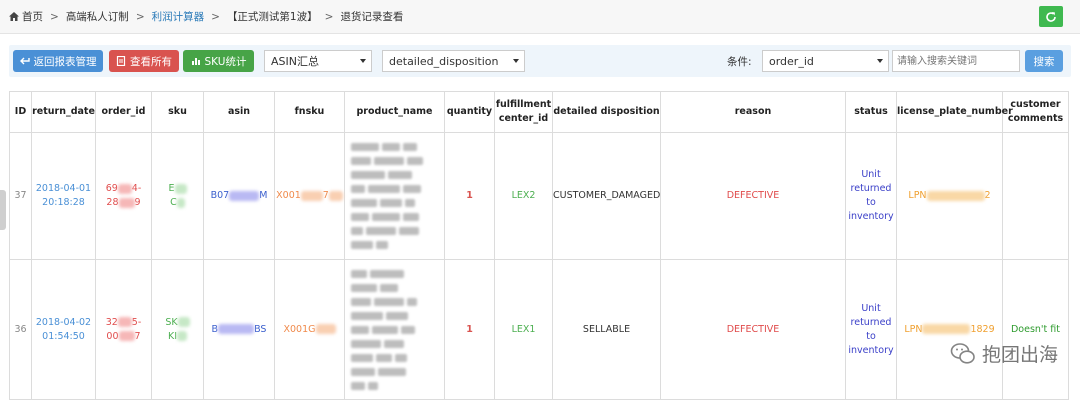  Describe the element at coordinates (177, 329) in the screenshot. I see `cell-sku: SK KI` at that location.